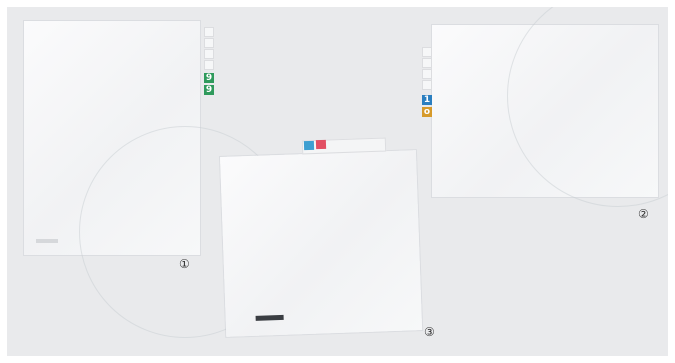  Describe the element at coordinates (269, 317) in the screenshot. I see `folder-3-logo` at that location.